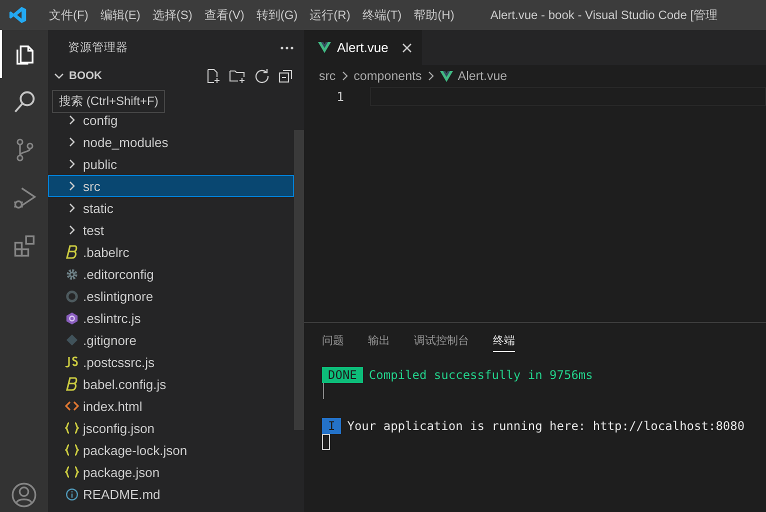  I want to click on menu-item: 编辑(E), so click(120, 15).